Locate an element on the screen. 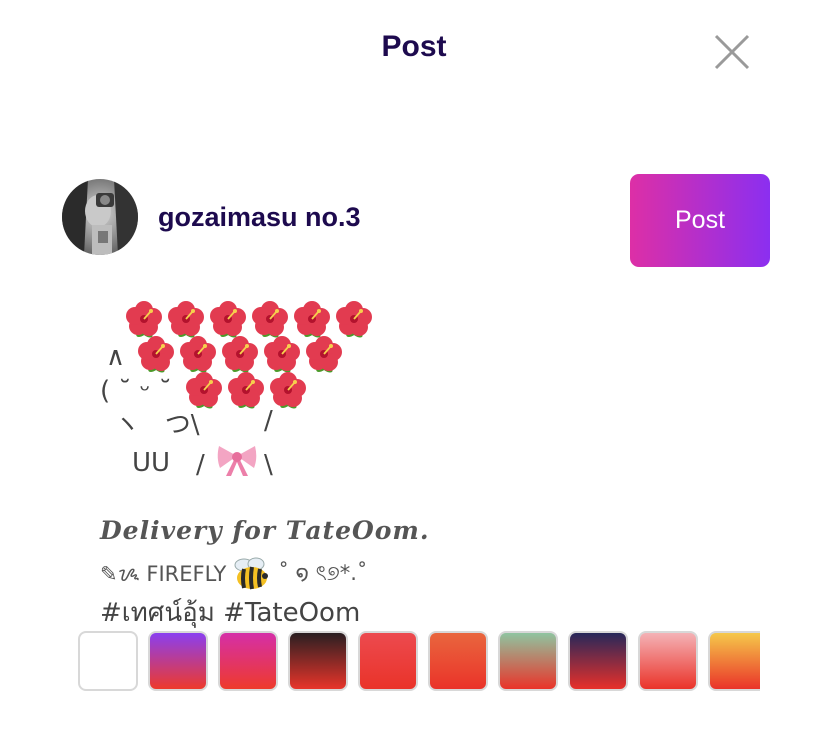 This screenshot has width=828, height=730. art-ears: ∧ is located at coordinates (116, 357).